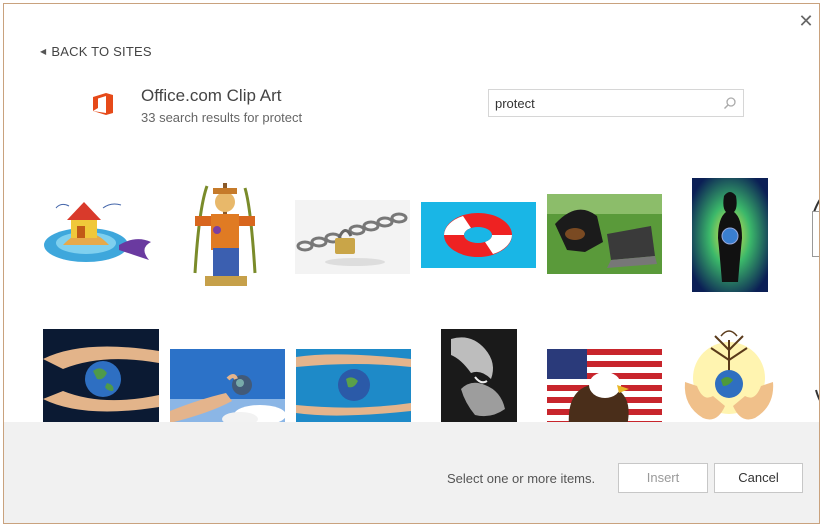 Image resolution: width=822 pixels, height=526 pixels. I want to click on hand-holding-globe-photo, so click(227, 387).